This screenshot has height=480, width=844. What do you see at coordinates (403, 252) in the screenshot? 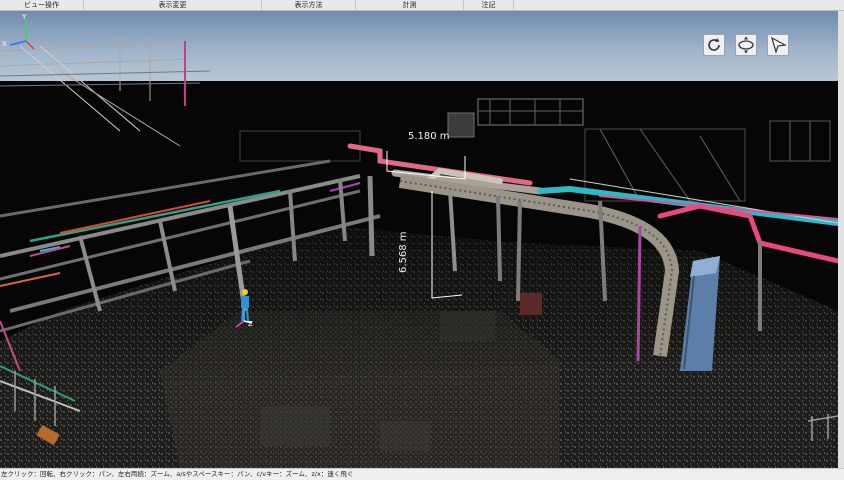
I see `measurement-vertical: 6.568 m` at bounding box center [403, 252].